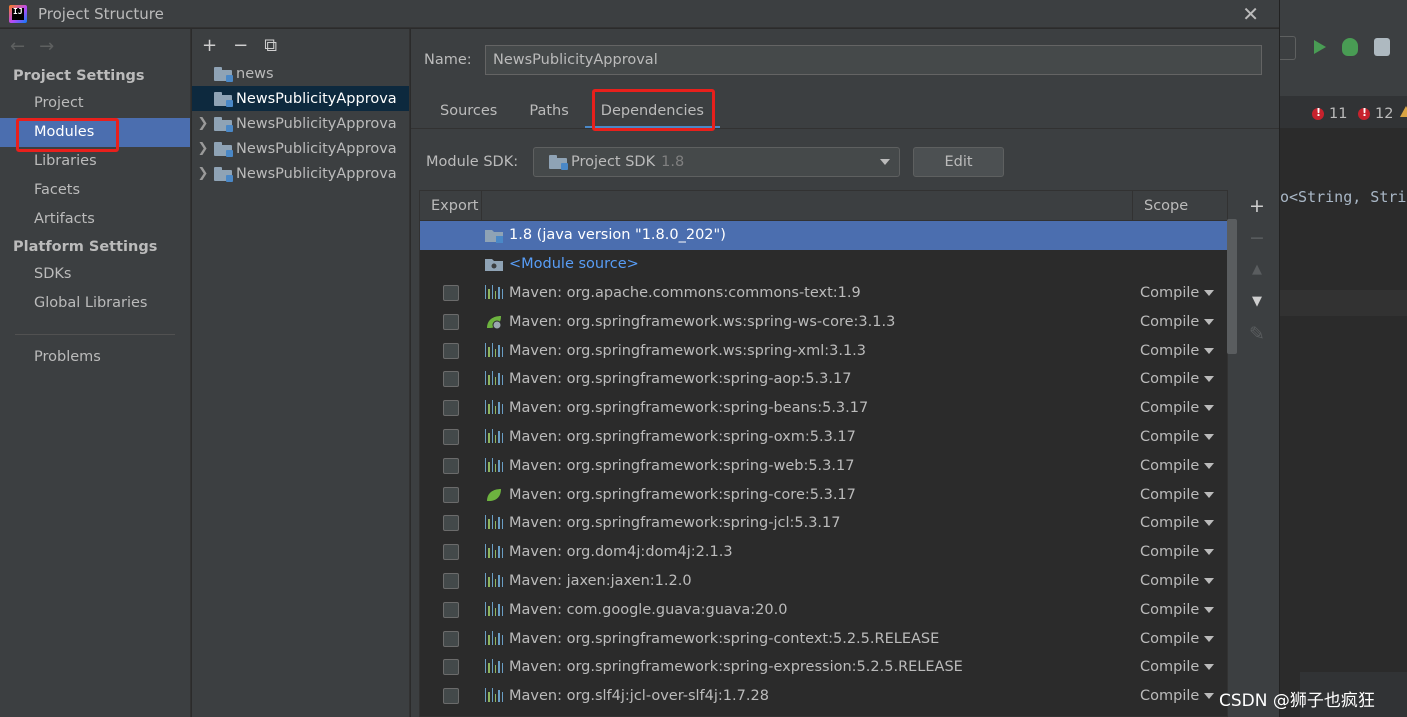 This screenshot has height=717, width=1407. What do you see at coordinates (300, 73) in the screenshot?
I see `tree-item-news: news` at bounding box center [300, 73].